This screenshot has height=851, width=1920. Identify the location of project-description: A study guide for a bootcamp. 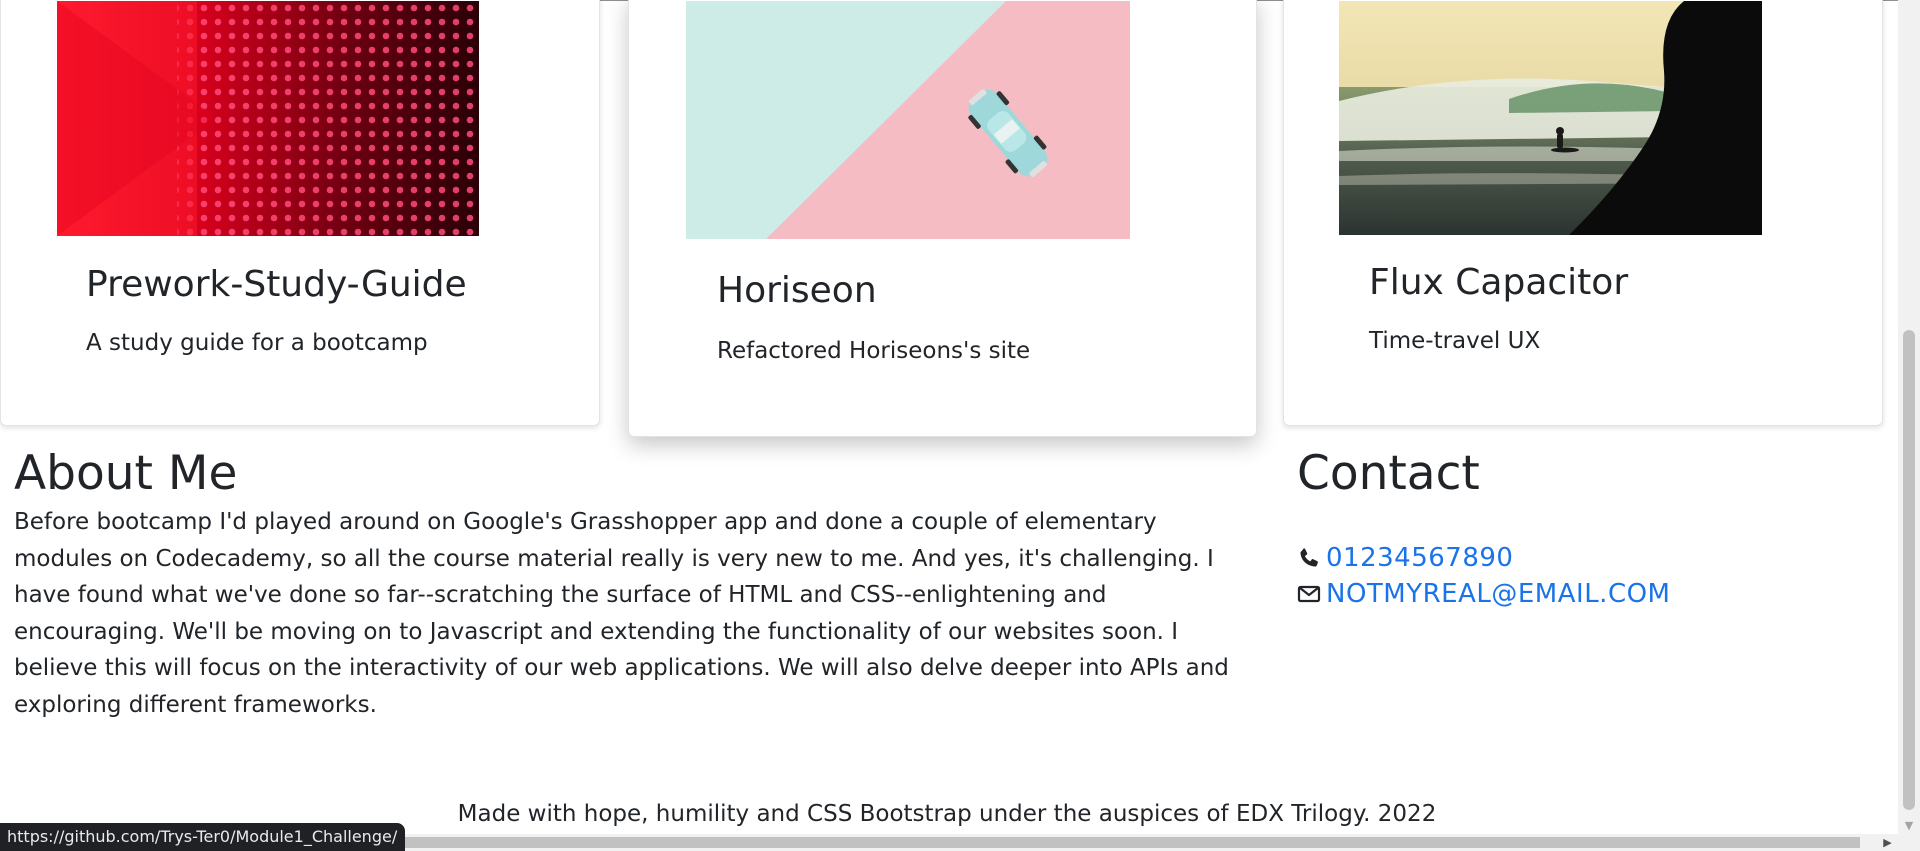
(257, 343).